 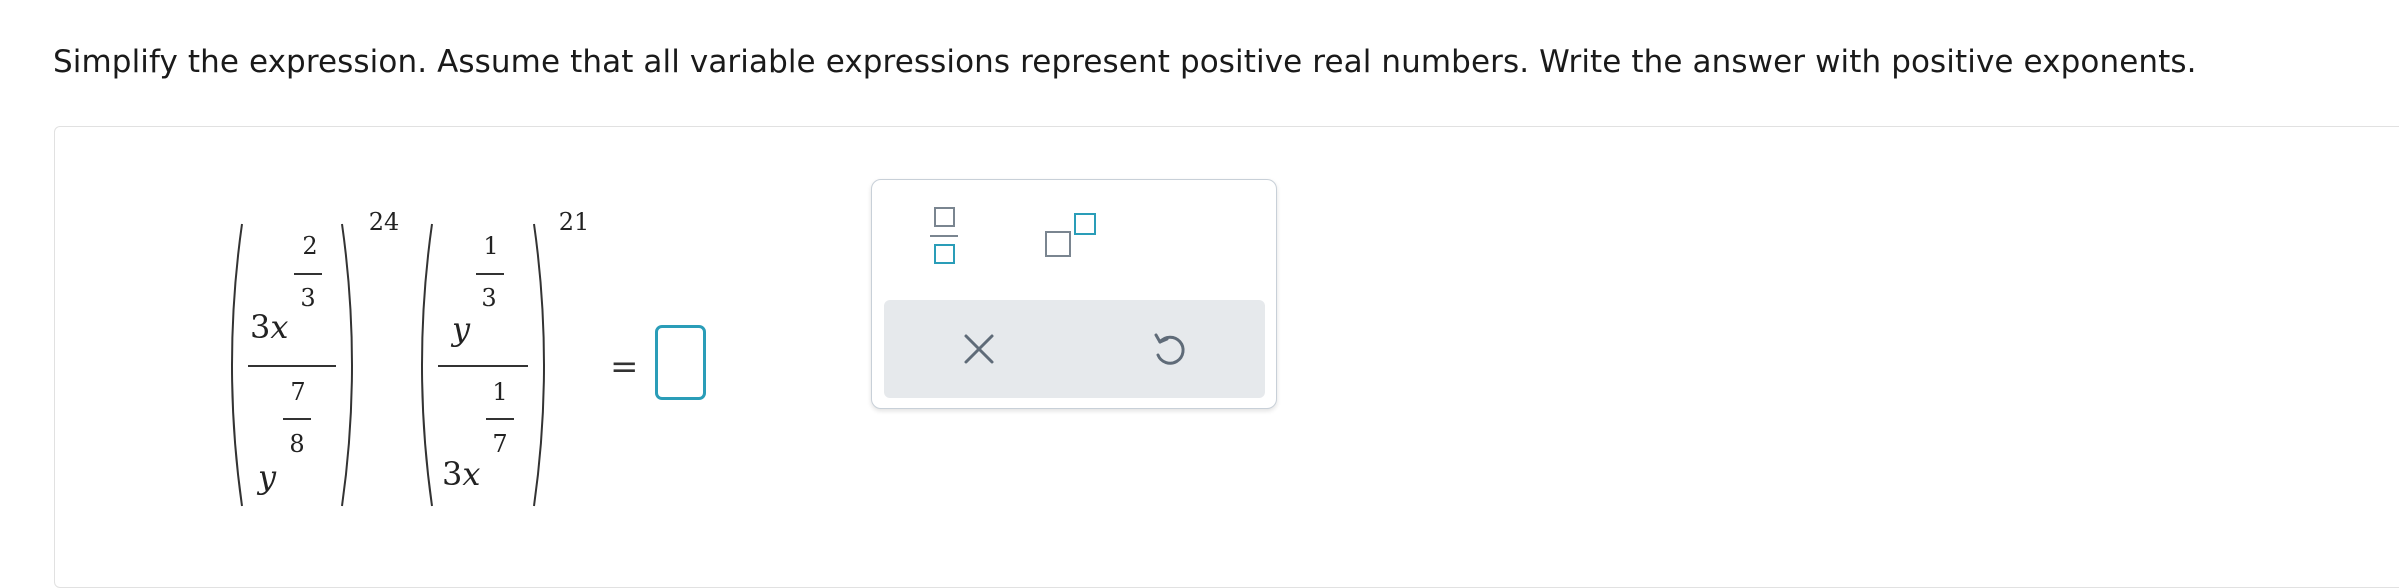 I want to click on equals-sign: =, so click(x=624, y=367).